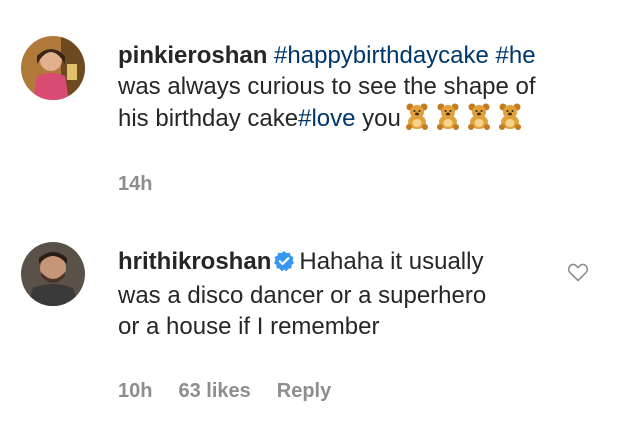  Describe the element at coordinates (326, 118) in the screenshot. I see `hashtag-link: #love` at that location.